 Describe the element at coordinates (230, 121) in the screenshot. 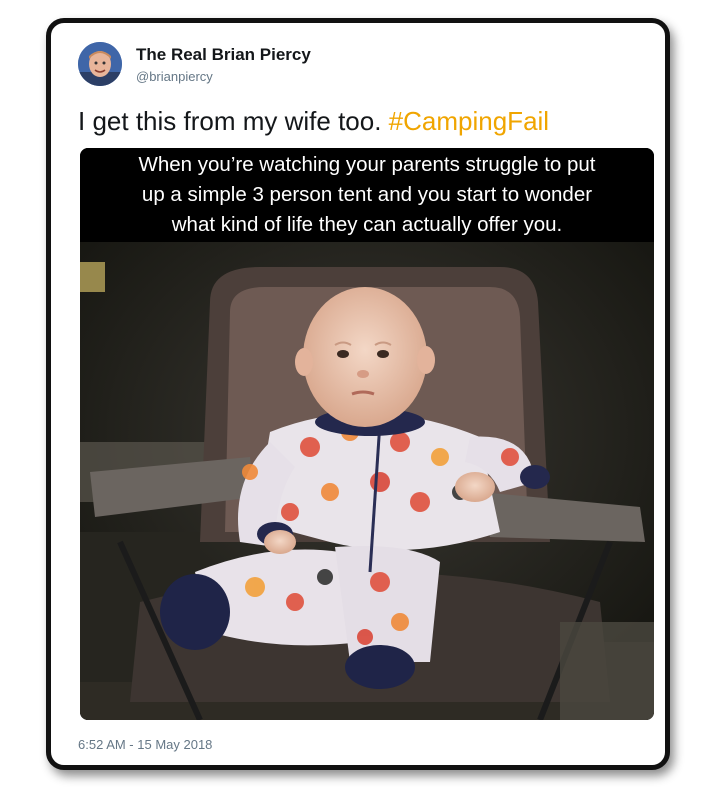

I see `tweet-body: I get this from my wife too.` at that location.